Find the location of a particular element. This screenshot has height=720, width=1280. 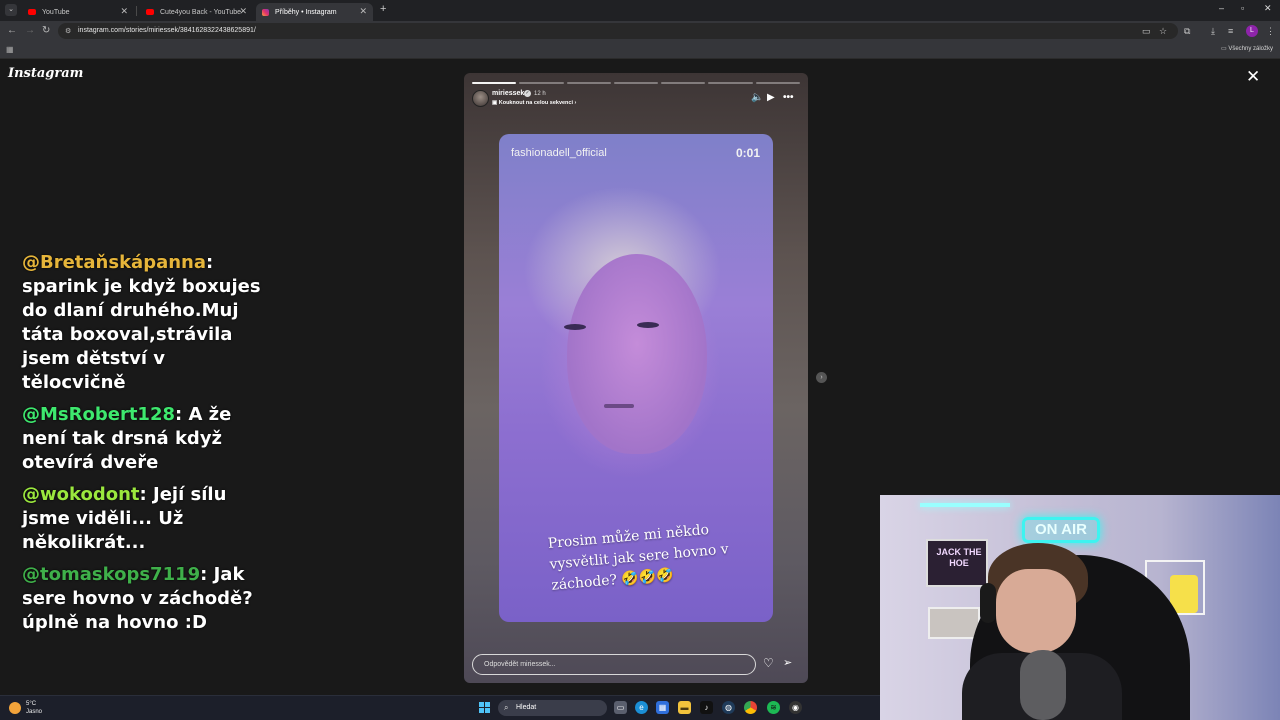

steam-icon: ◍ is located at coordinates (728, 707).